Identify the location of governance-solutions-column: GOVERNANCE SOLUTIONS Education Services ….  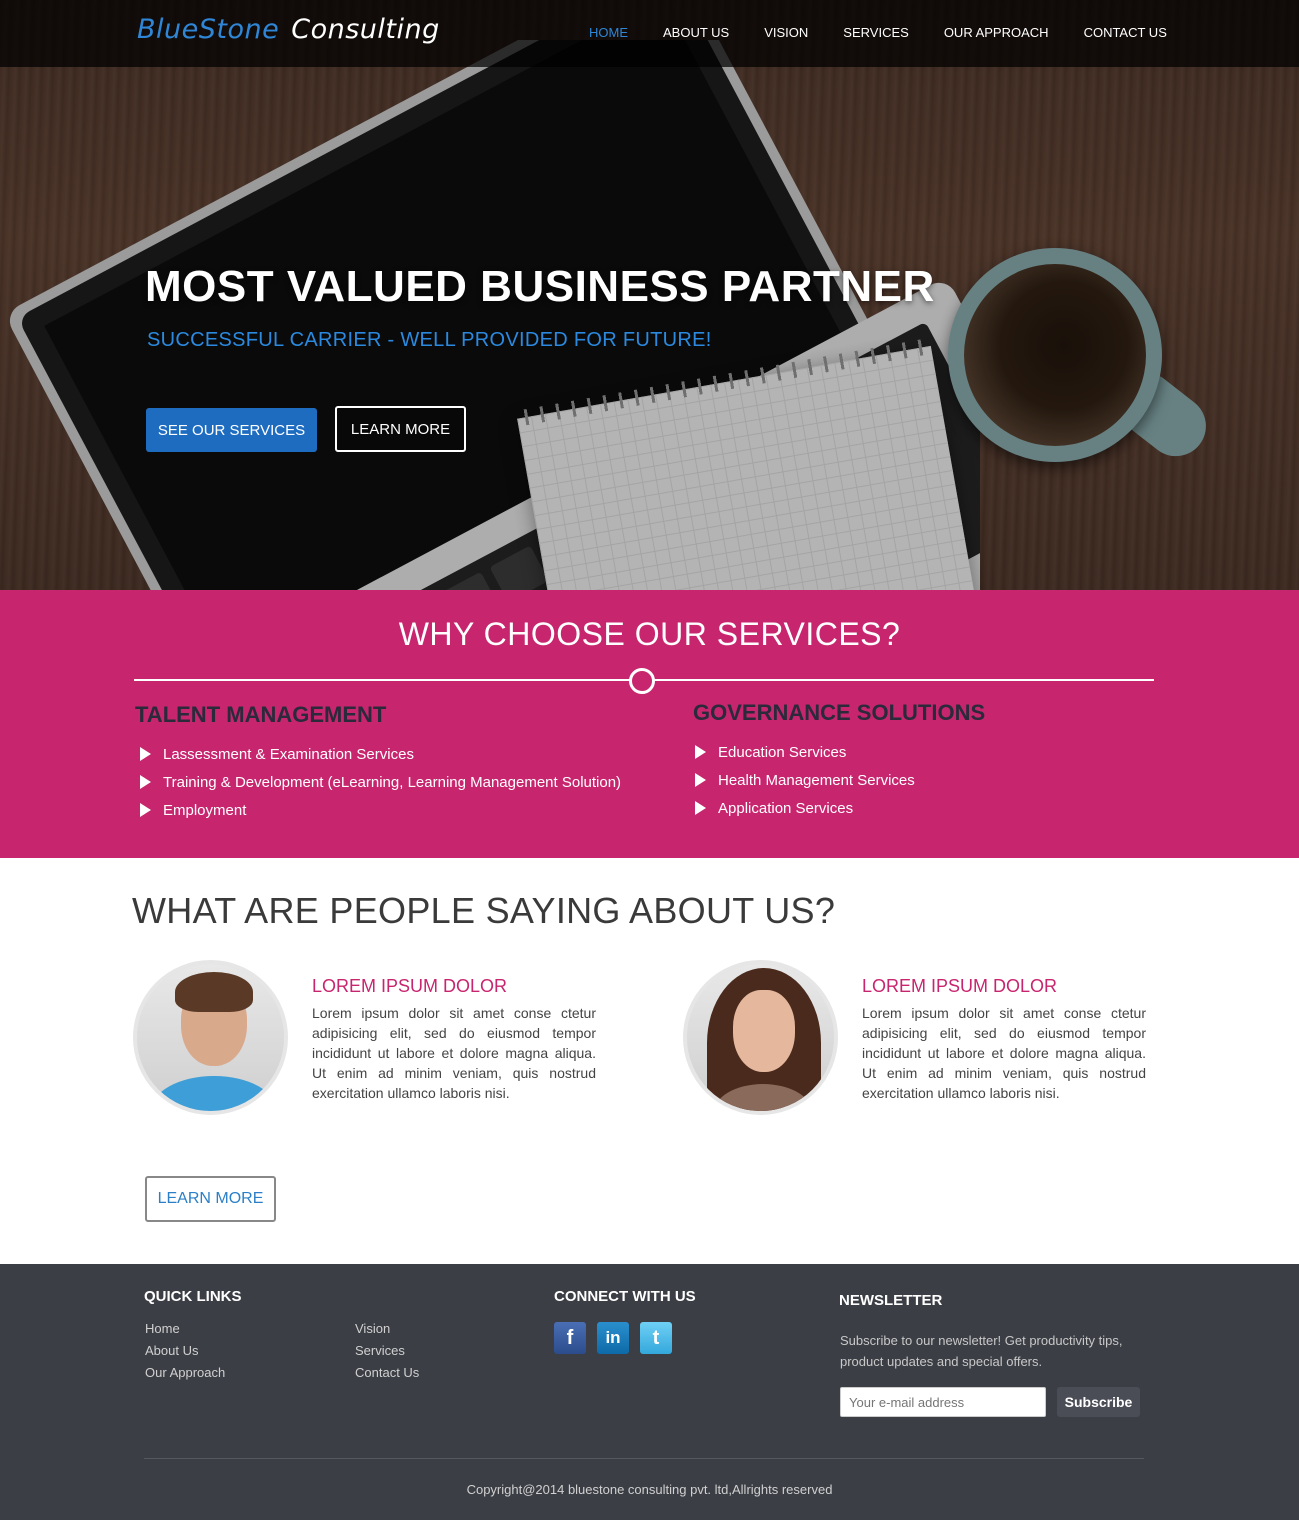
(839, 761).